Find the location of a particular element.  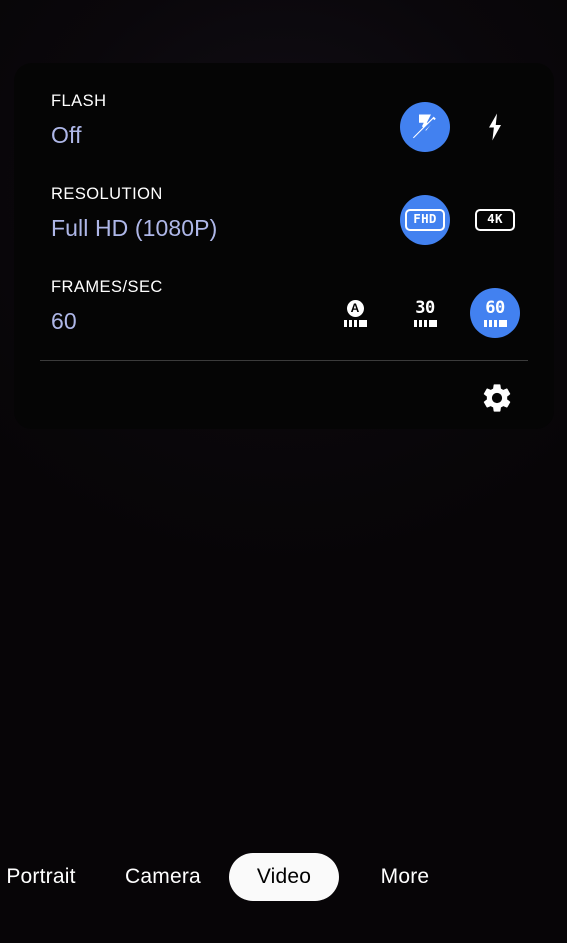

fps-60-icon: 60 is located at coordinates (495, 312).